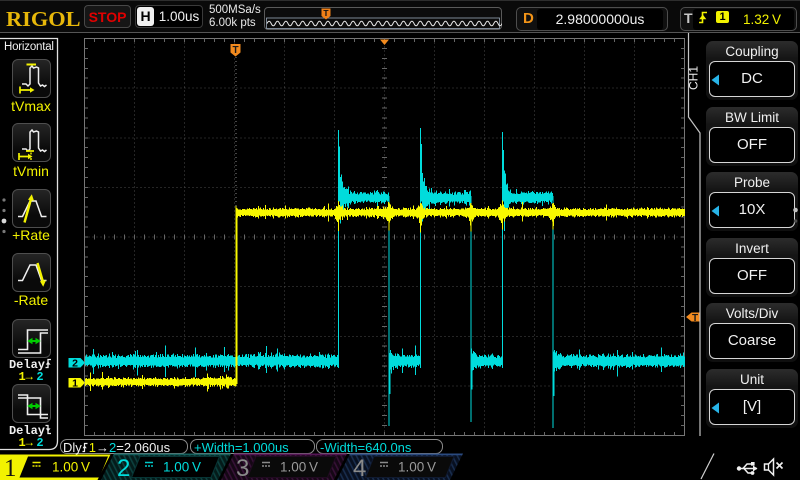 The width and height of the screenshot is (800, 480). I want to click on svg-text: 3, so click(242, 467).